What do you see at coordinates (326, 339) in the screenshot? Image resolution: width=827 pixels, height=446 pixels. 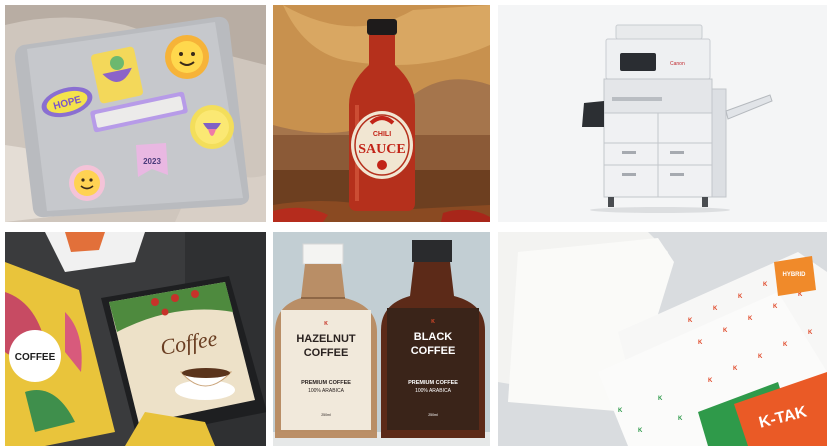 I see `hazelnut-title-1: HAZELNUT` at bounding box center [326, 339].